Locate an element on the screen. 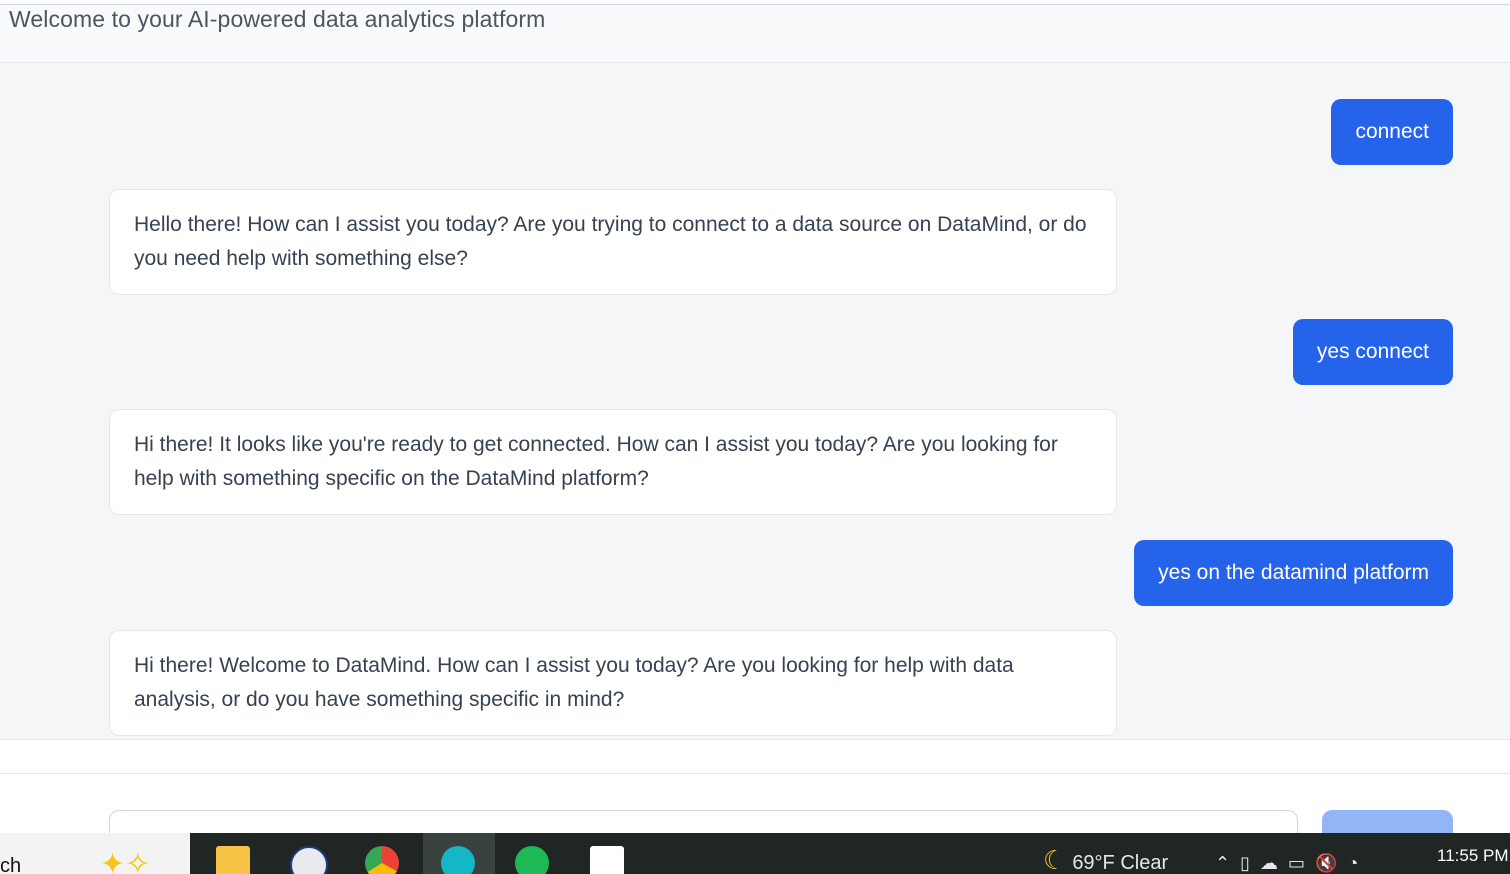 Image resolution: width=1510 pixels, height=874 pixels. taskbar-search-text: ch is located at coordinates (11, 864).